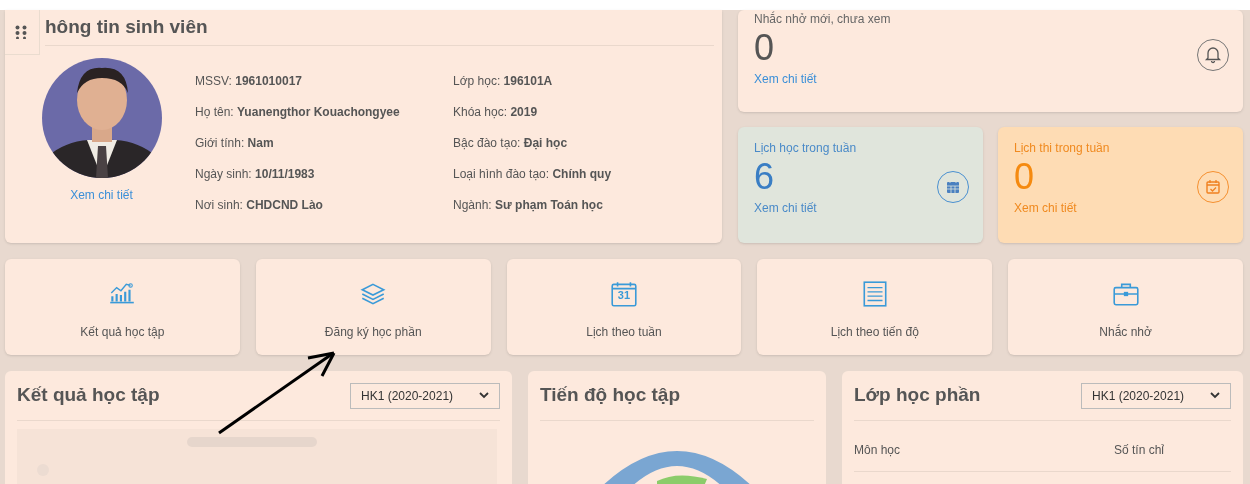  What do you see at coordinates (324, 80) in the screenshot?
I see `info-field: MSSV: 1961010017` at bounding box center [324, 80].